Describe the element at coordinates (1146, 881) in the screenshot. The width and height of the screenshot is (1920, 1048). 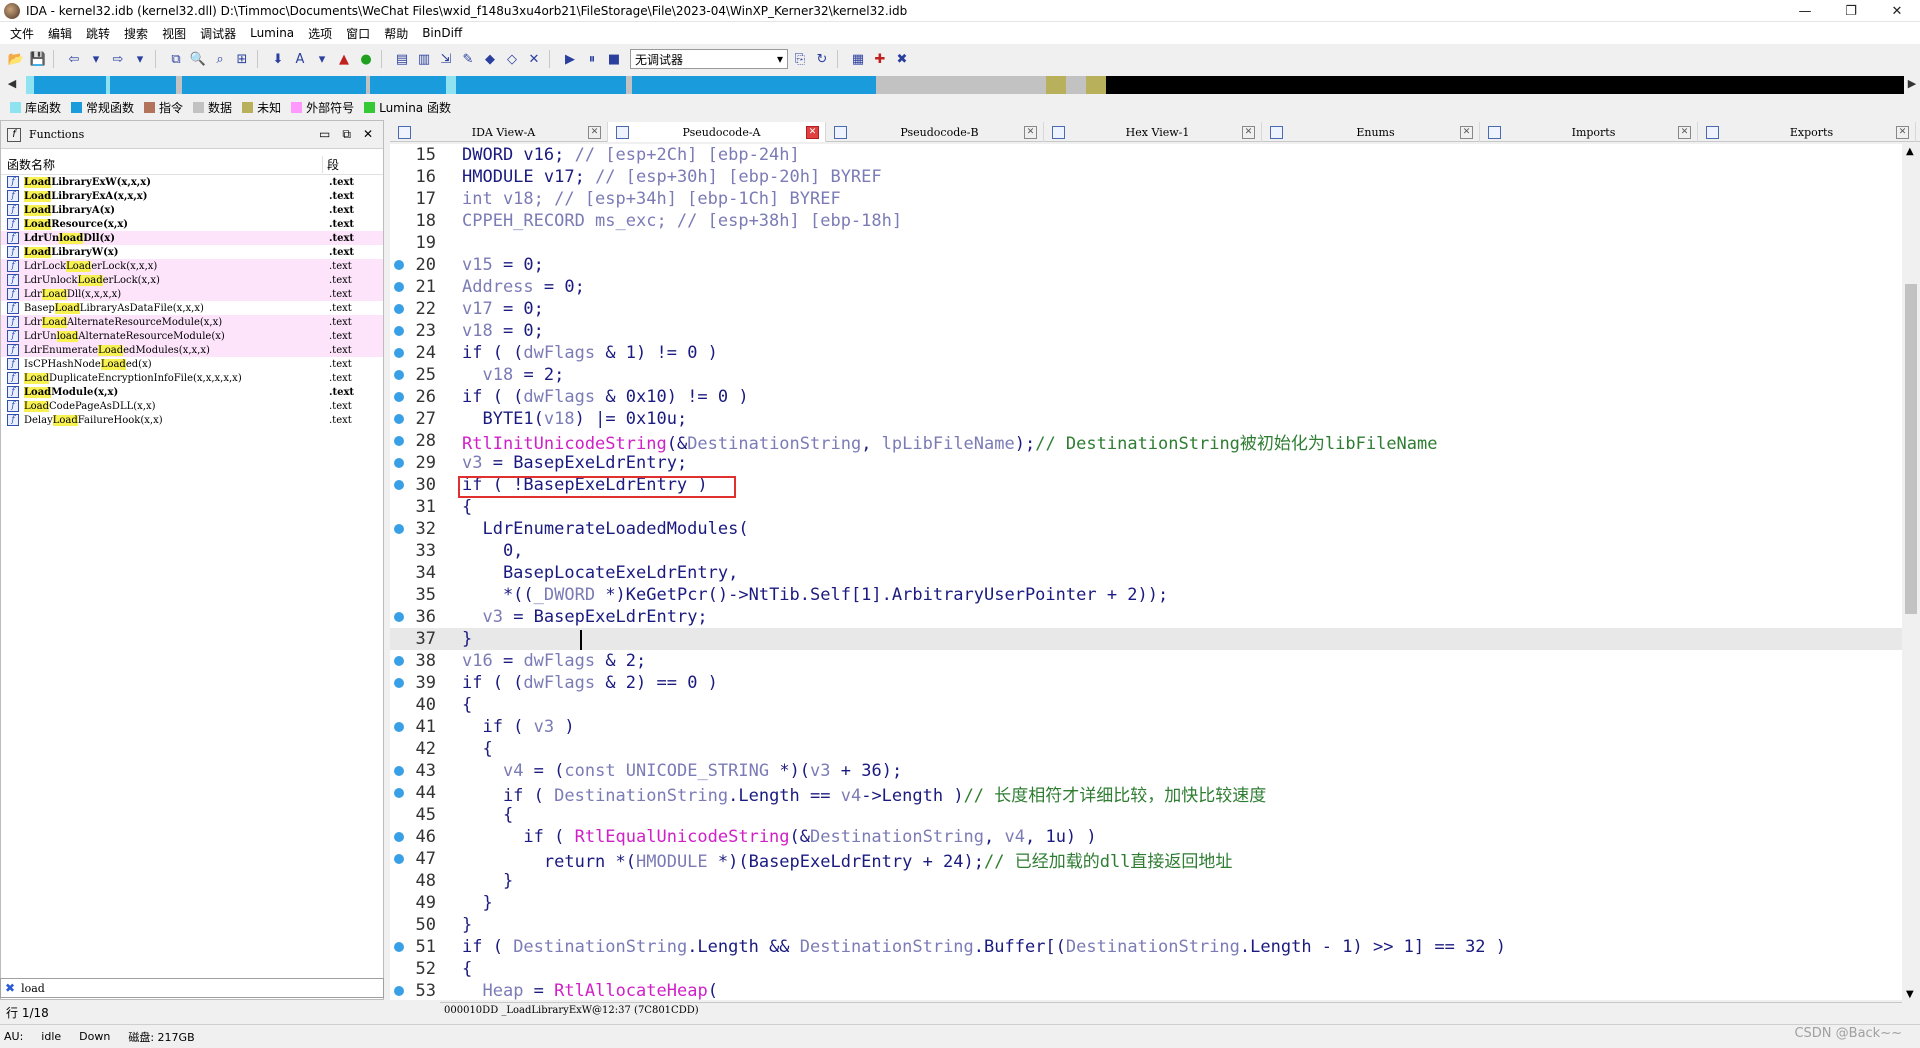
I see `code-line: 48 }` at that location.